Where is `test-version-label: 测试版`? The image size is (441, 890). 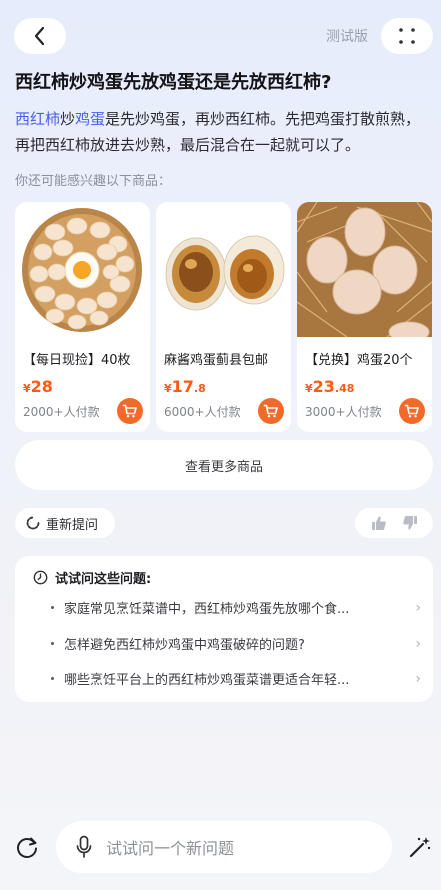 test-version-label: 测试版 is located at coordinates (347, 37).